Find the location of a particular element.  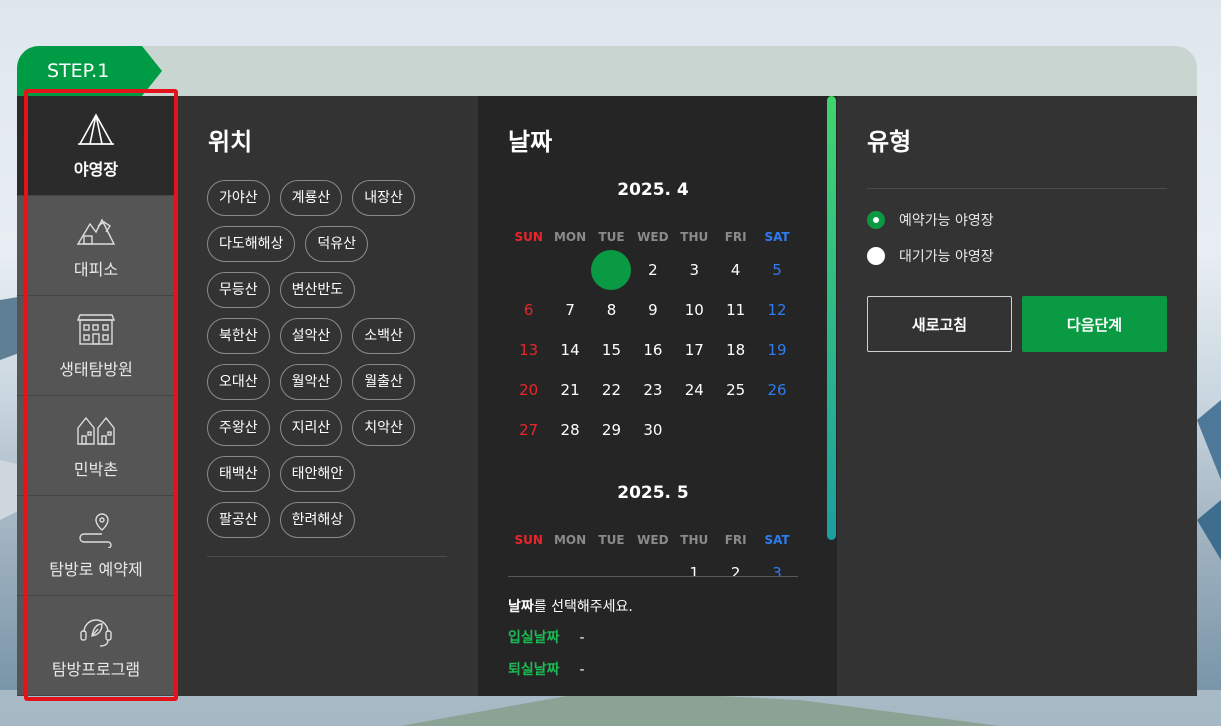

calendar-day: 12 is located at coordinates (776, 310).